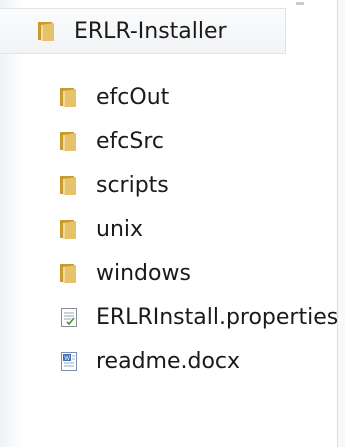 This screenshot has width=345, height=447. I want to click on tree-item-windows: windows, so click(124, 273).